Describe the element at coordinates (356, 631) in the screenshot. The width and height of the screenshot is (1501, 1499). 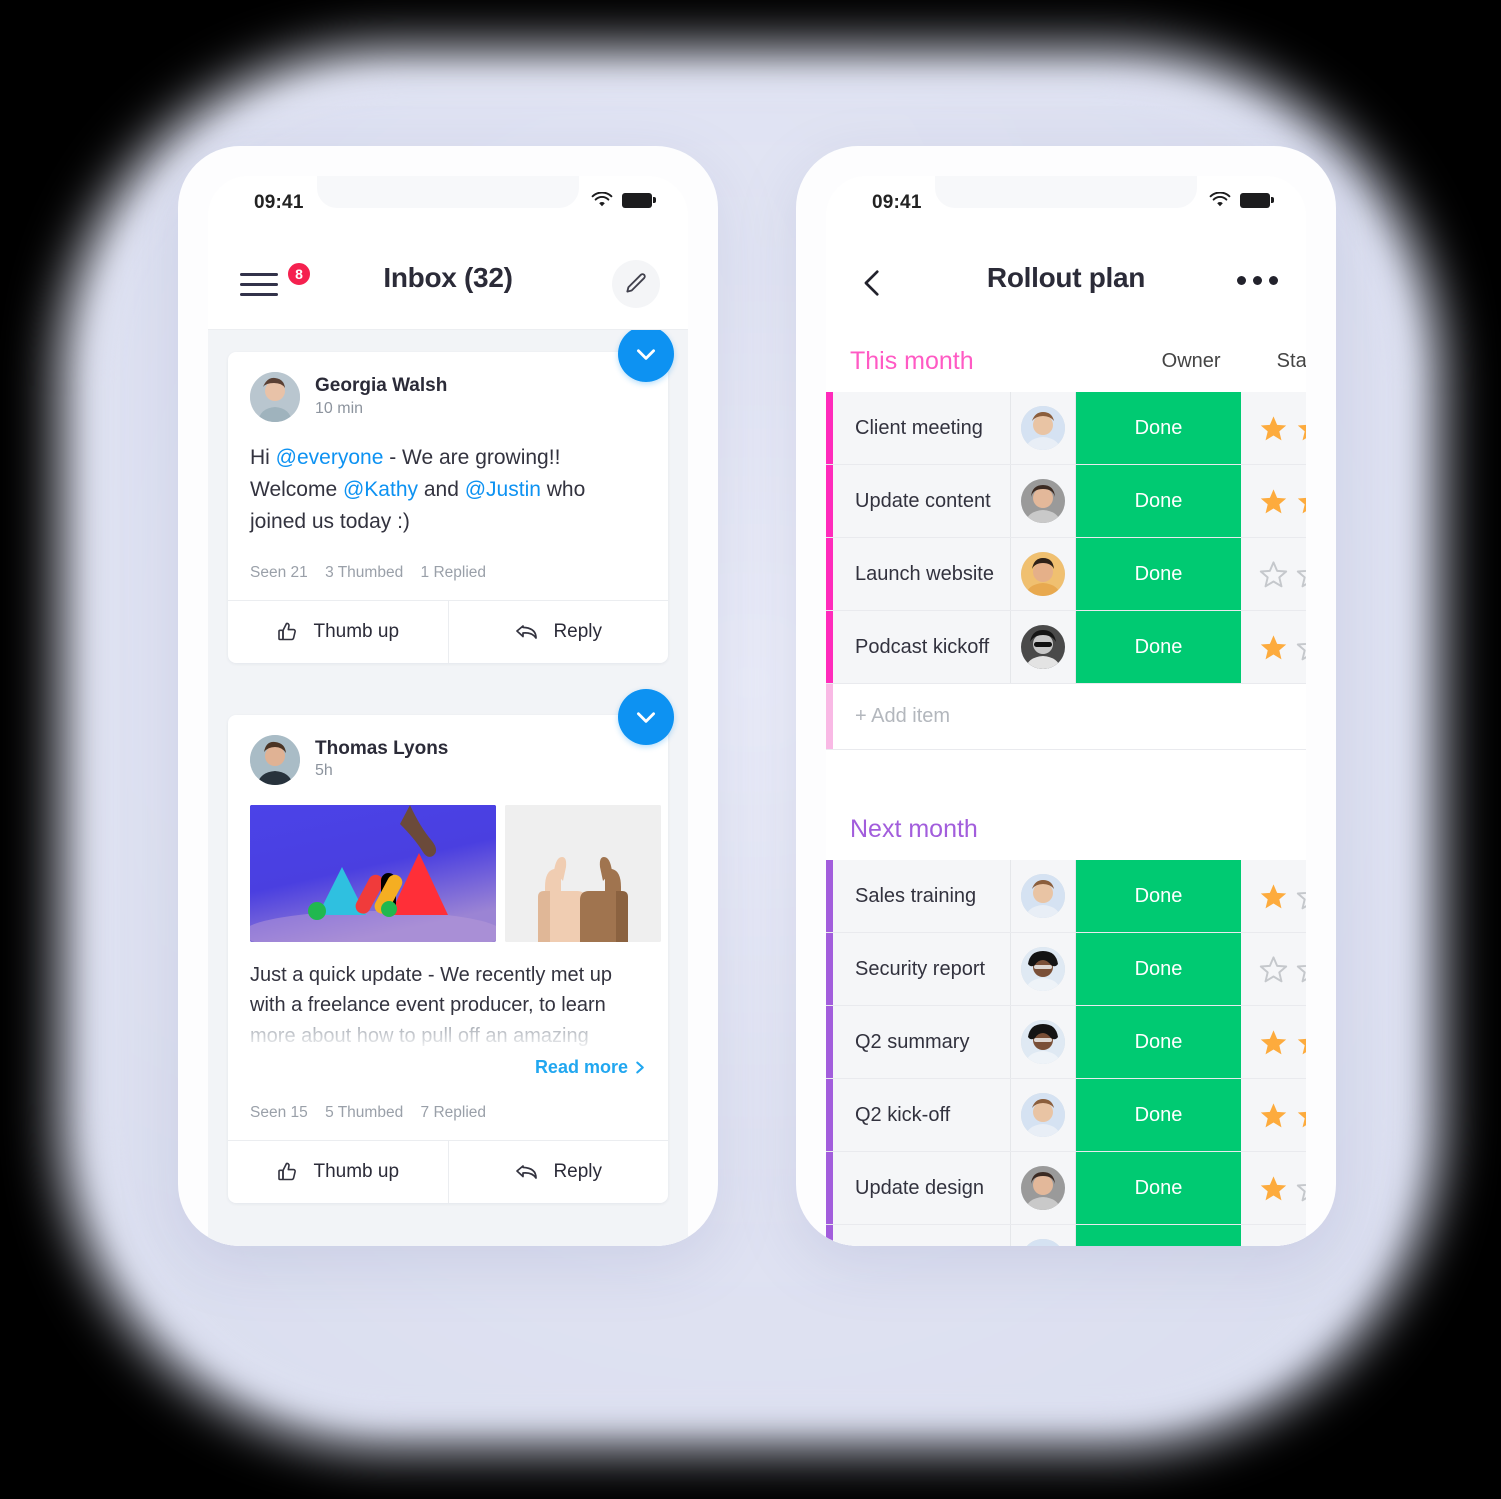
I see `thumb-up-label: Thumb up` at that location.